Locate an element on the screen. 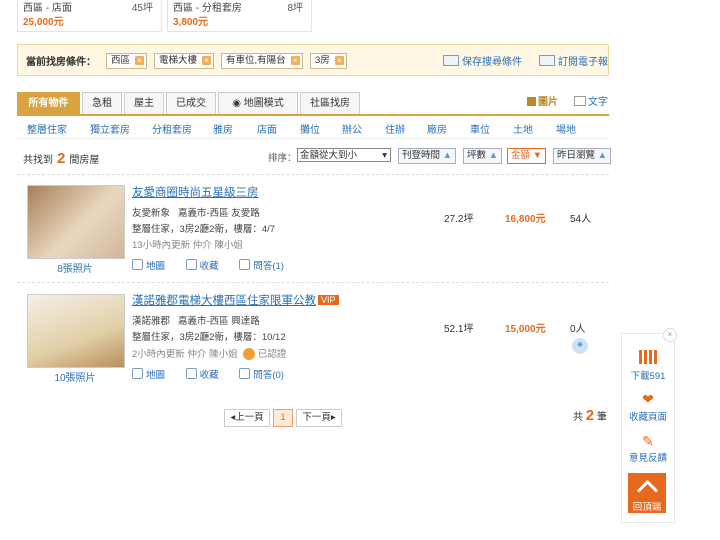  category-link: 獨立套房 is located at coordinates (110, 128).